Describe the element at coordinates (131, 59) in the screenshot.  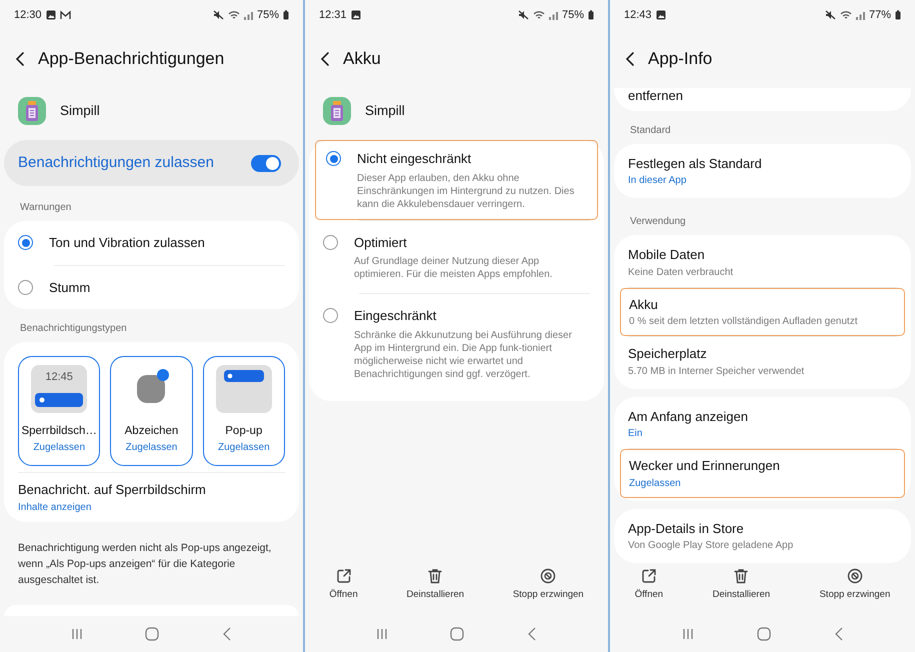
I see `page-title: App-Benachrichtigungen` at that location.